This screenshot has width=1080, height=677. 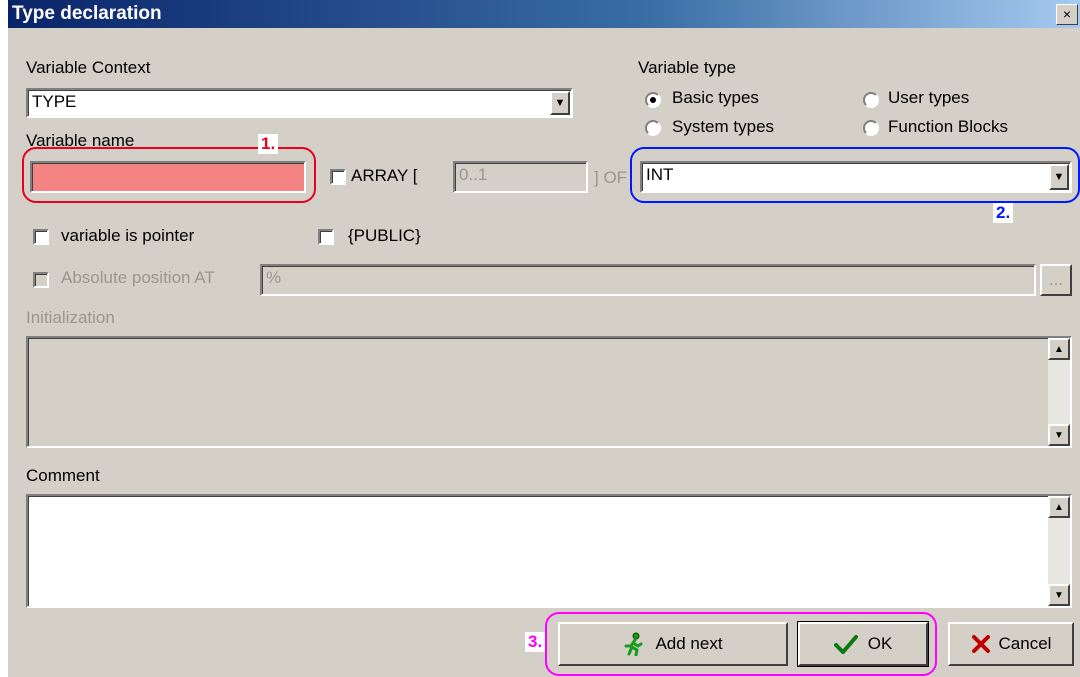 I want to click on variable-context-value: TYPE, so click(x=54, y=101).